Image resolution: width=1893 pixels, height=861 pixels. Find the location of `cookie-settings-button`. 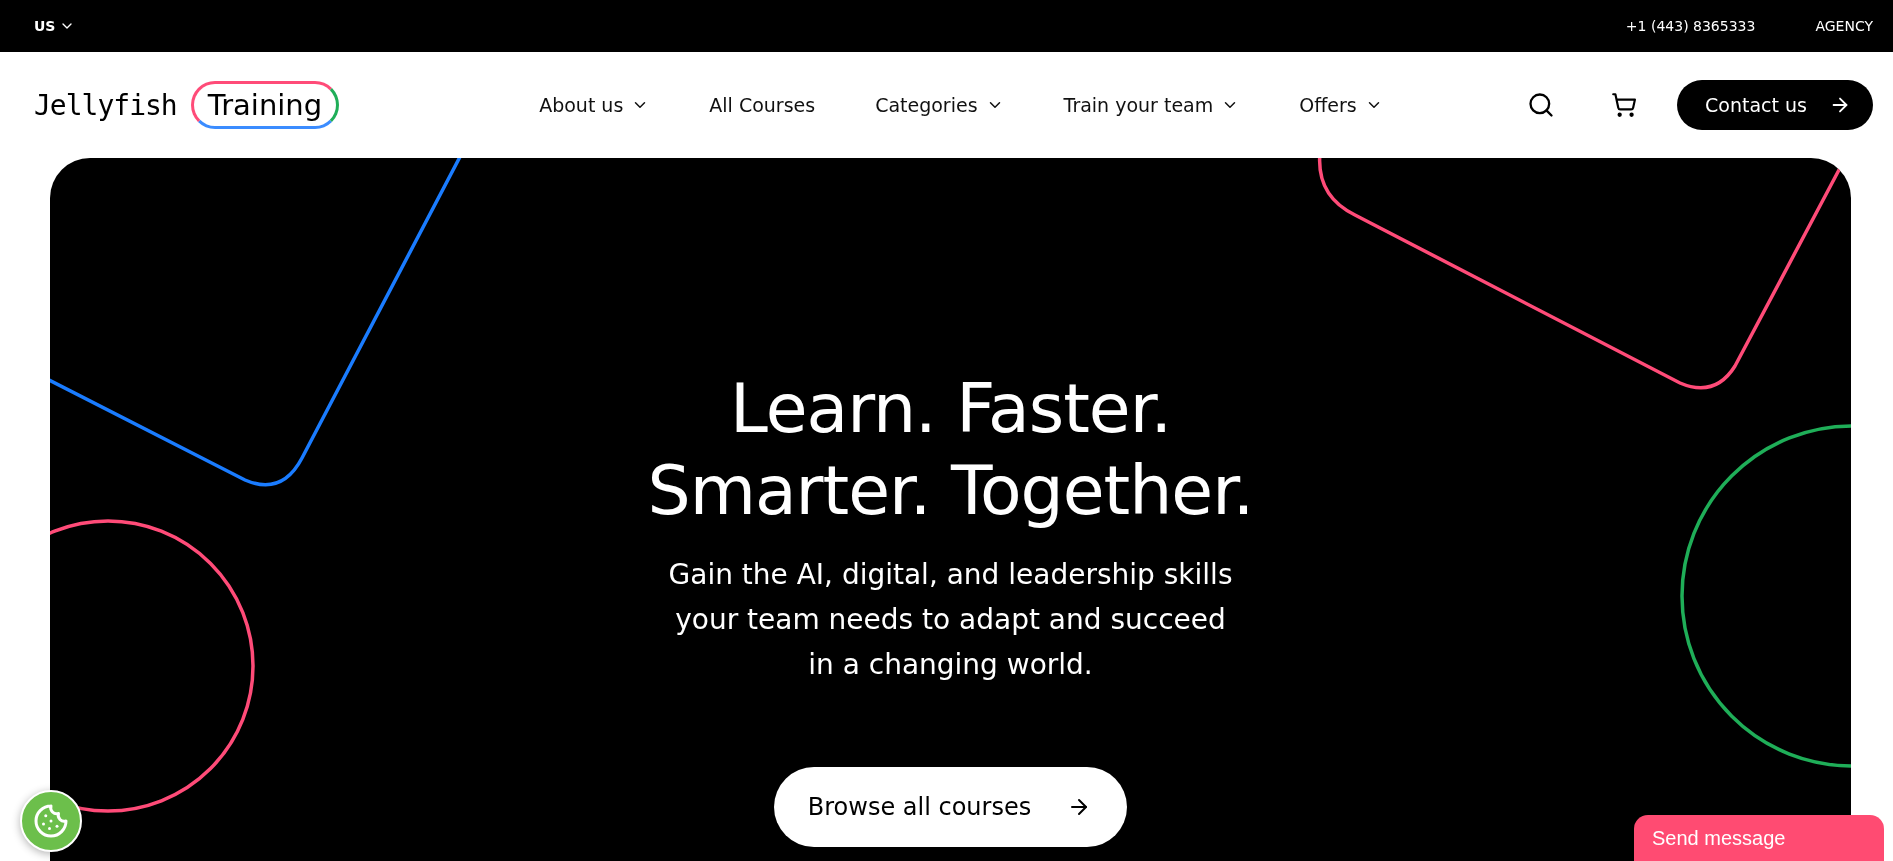

cookie-settings-button is located at coordinates (51, 821).